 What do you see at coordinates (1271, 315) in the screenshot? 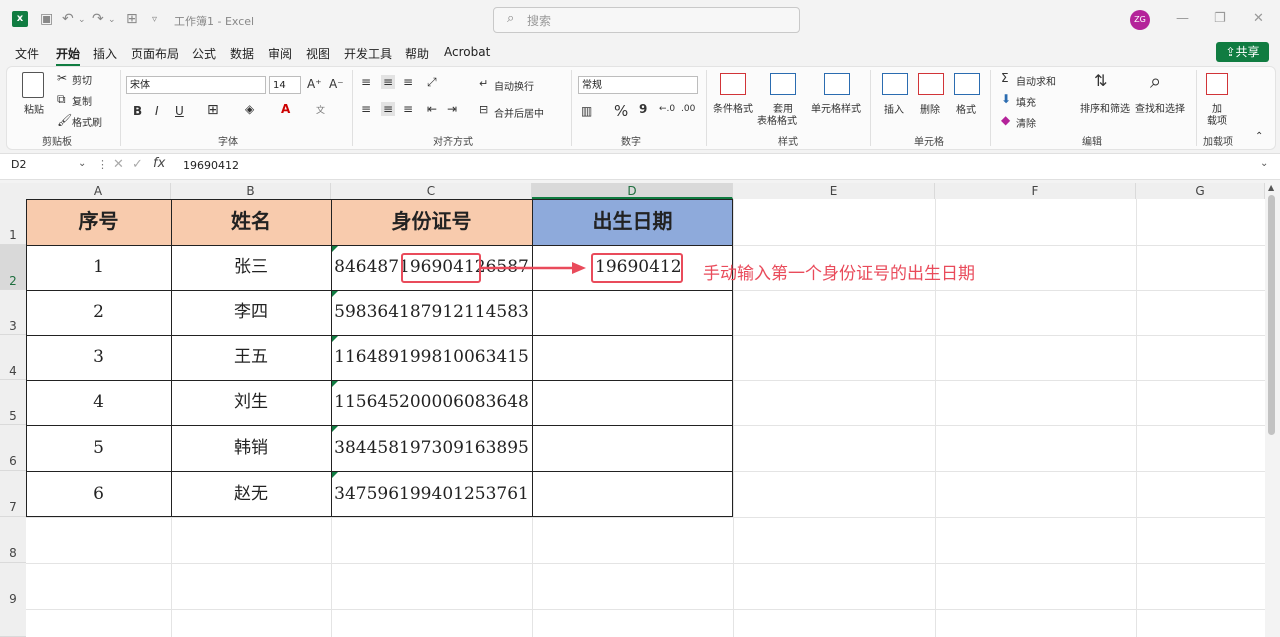
I see `scrollbar-thumb` at bounding box center [1271, 315].